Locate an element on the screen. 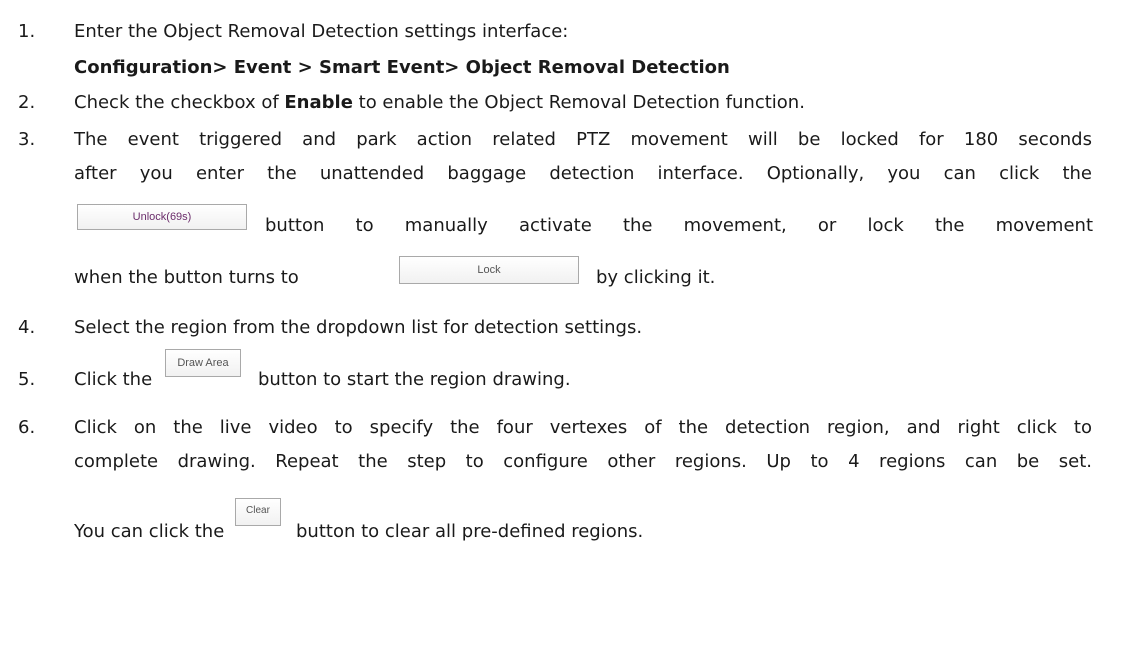 The image size is (1128, 652). unlock-button-label: Unlock(69s) is located at coordinates (162, 217).